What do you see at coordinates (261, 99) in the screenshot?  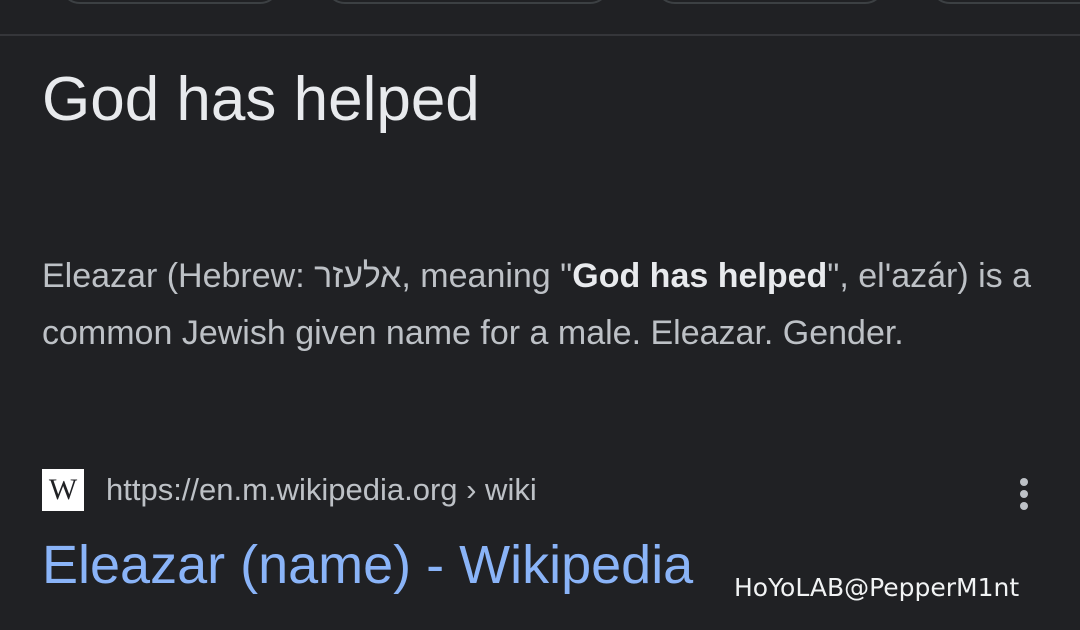 I see `featured-answer-title: God has helped` at bounding box center [261, 99].